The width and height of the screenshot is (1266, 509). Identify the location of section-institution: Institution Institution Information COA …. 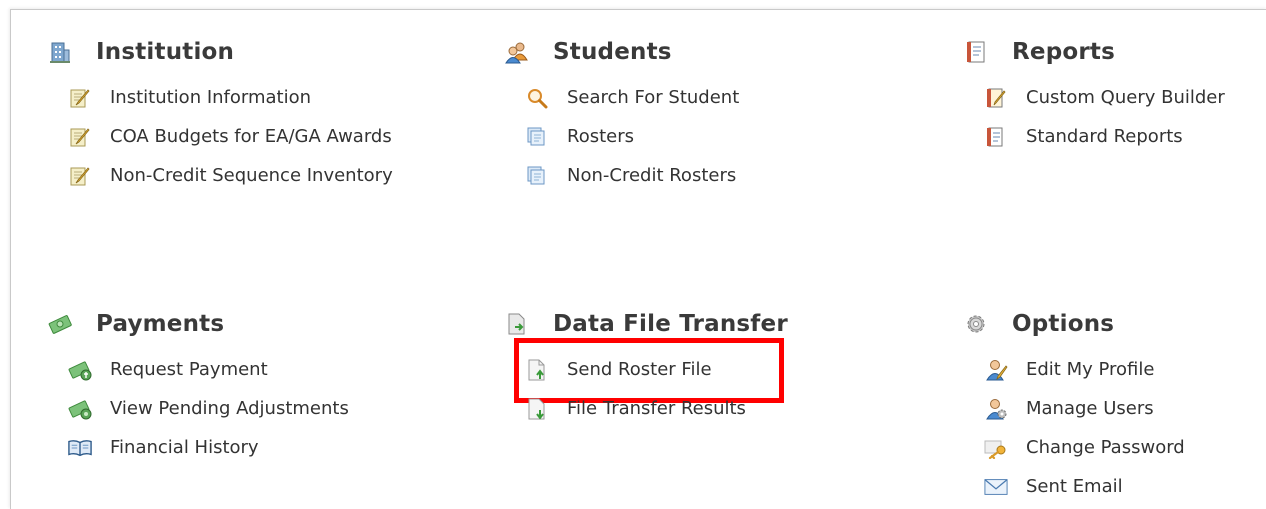
(258, 115).